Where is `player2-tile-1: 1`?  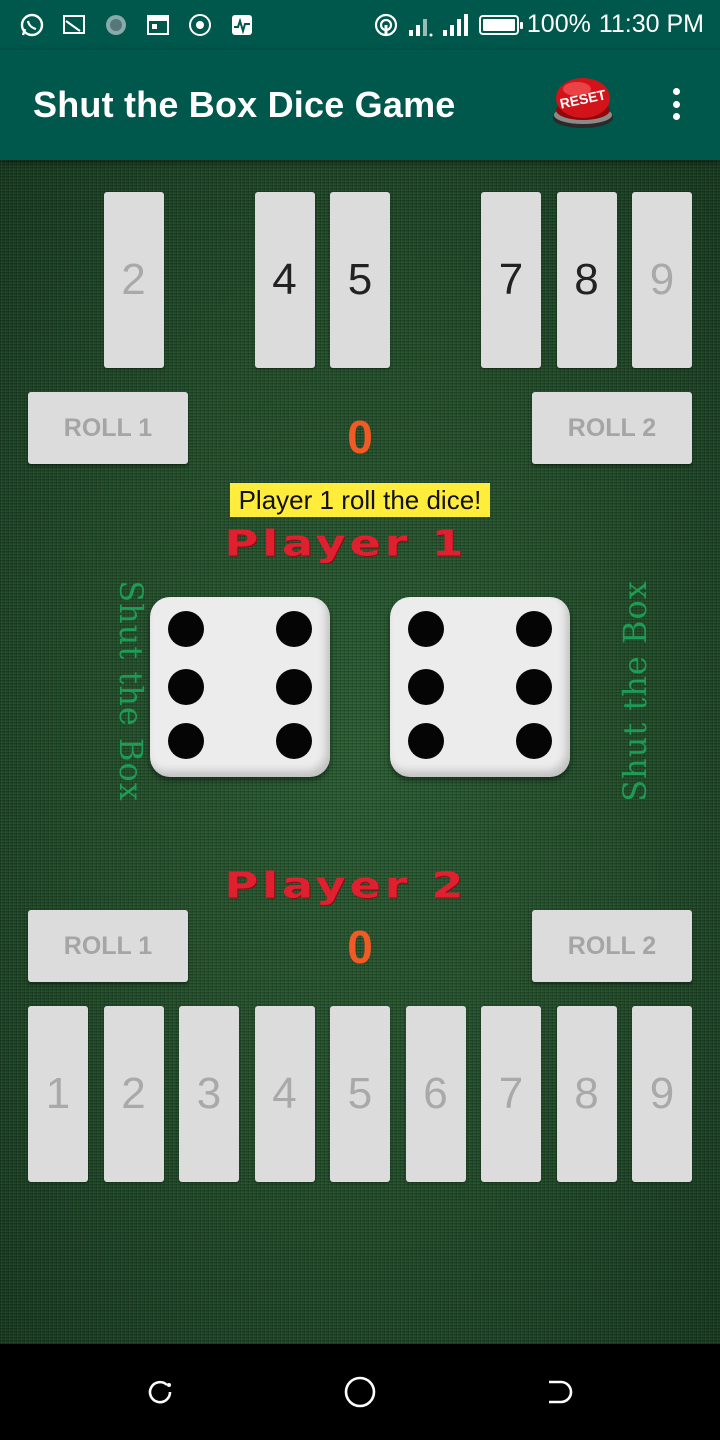
player2-tile-1: 1 is located at coordinates (58, 1094).